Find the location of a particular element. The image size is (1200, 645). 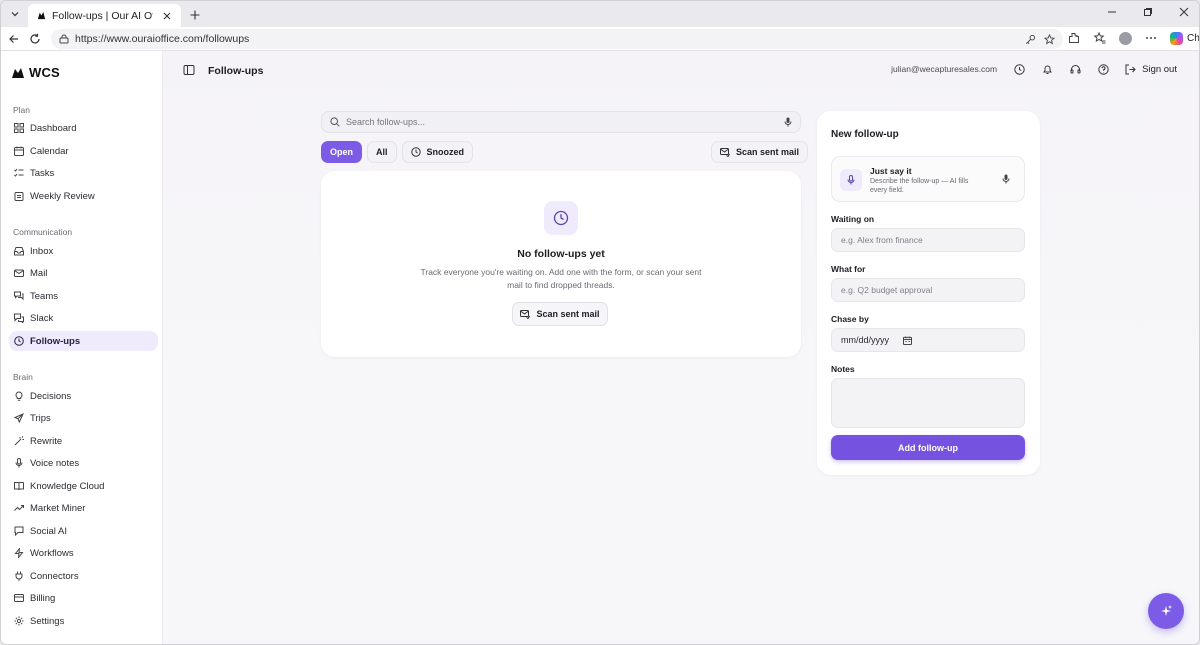

url-field: https://www.ouraioffice.com/followups is located at coordinates (557, 39).